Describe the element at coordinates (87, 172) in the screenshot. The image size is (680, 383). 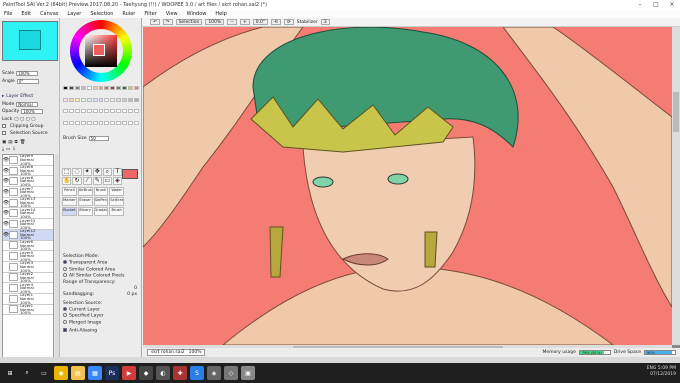
I see `magic-wand-icon: ✦` at that location.